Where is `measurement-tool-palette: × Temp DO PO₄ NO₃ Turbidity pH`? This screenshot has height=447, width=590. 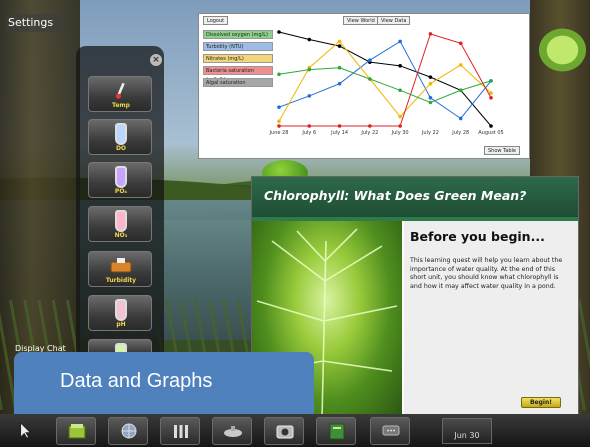 measurement-tool-palette: × Temp DO PO₄ NO₃ Turbidity pH is located at coordinates (120, 205).